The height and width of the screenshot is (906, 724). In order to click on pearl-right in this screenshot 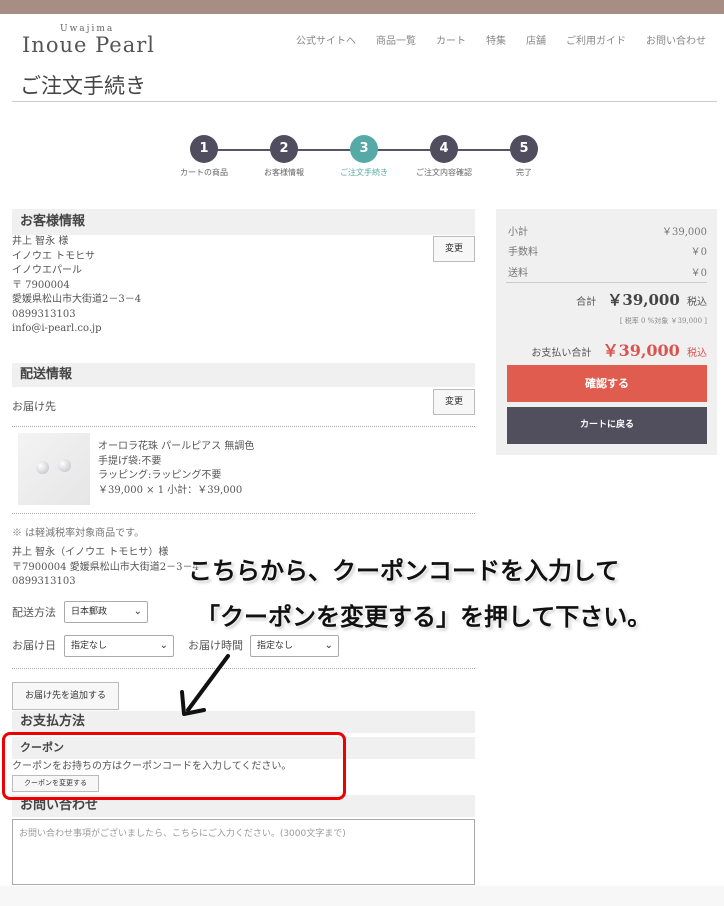, I will do `click(64, 465)`.